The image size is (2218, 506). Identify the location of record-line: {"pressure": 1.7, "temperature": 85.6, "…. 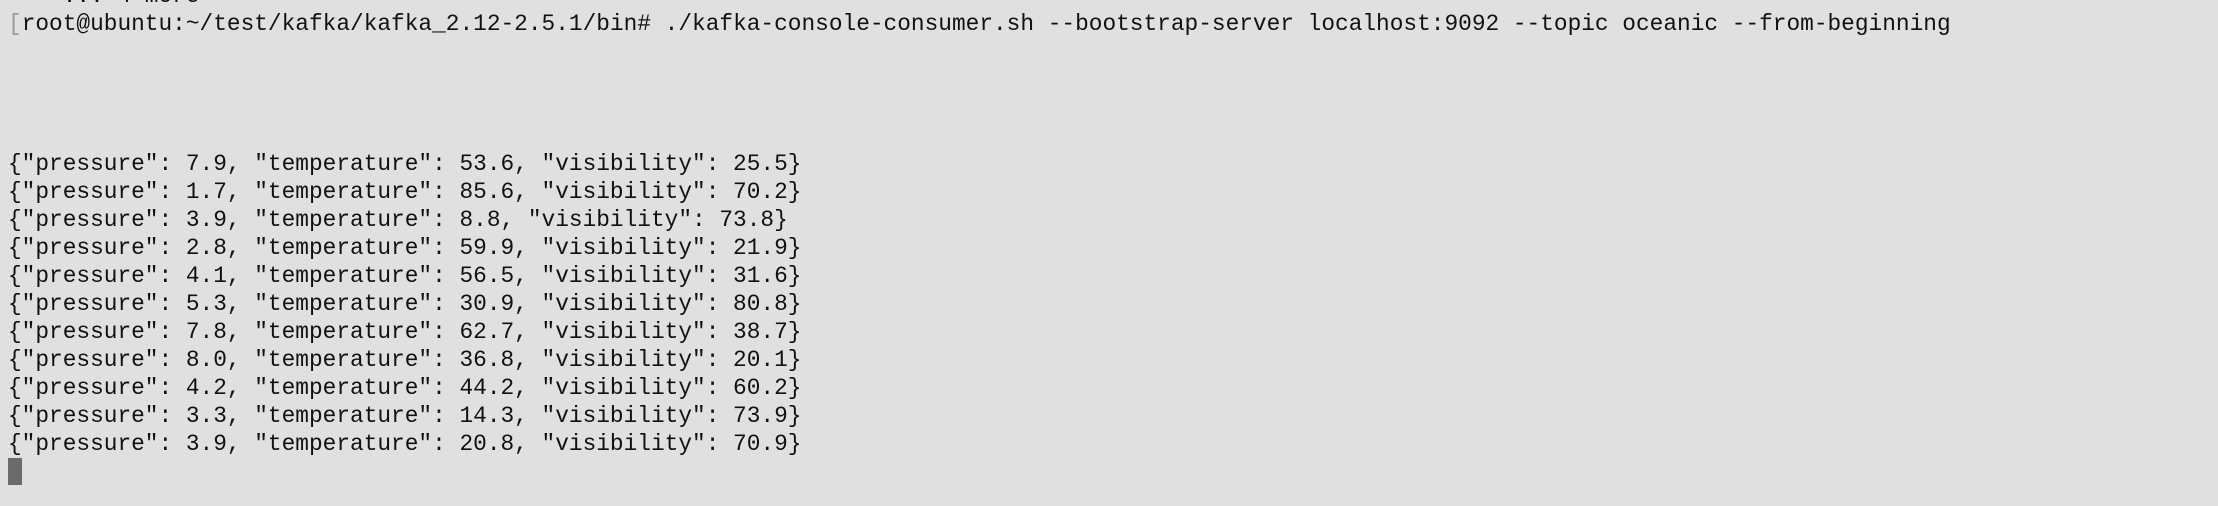
(405, 192).